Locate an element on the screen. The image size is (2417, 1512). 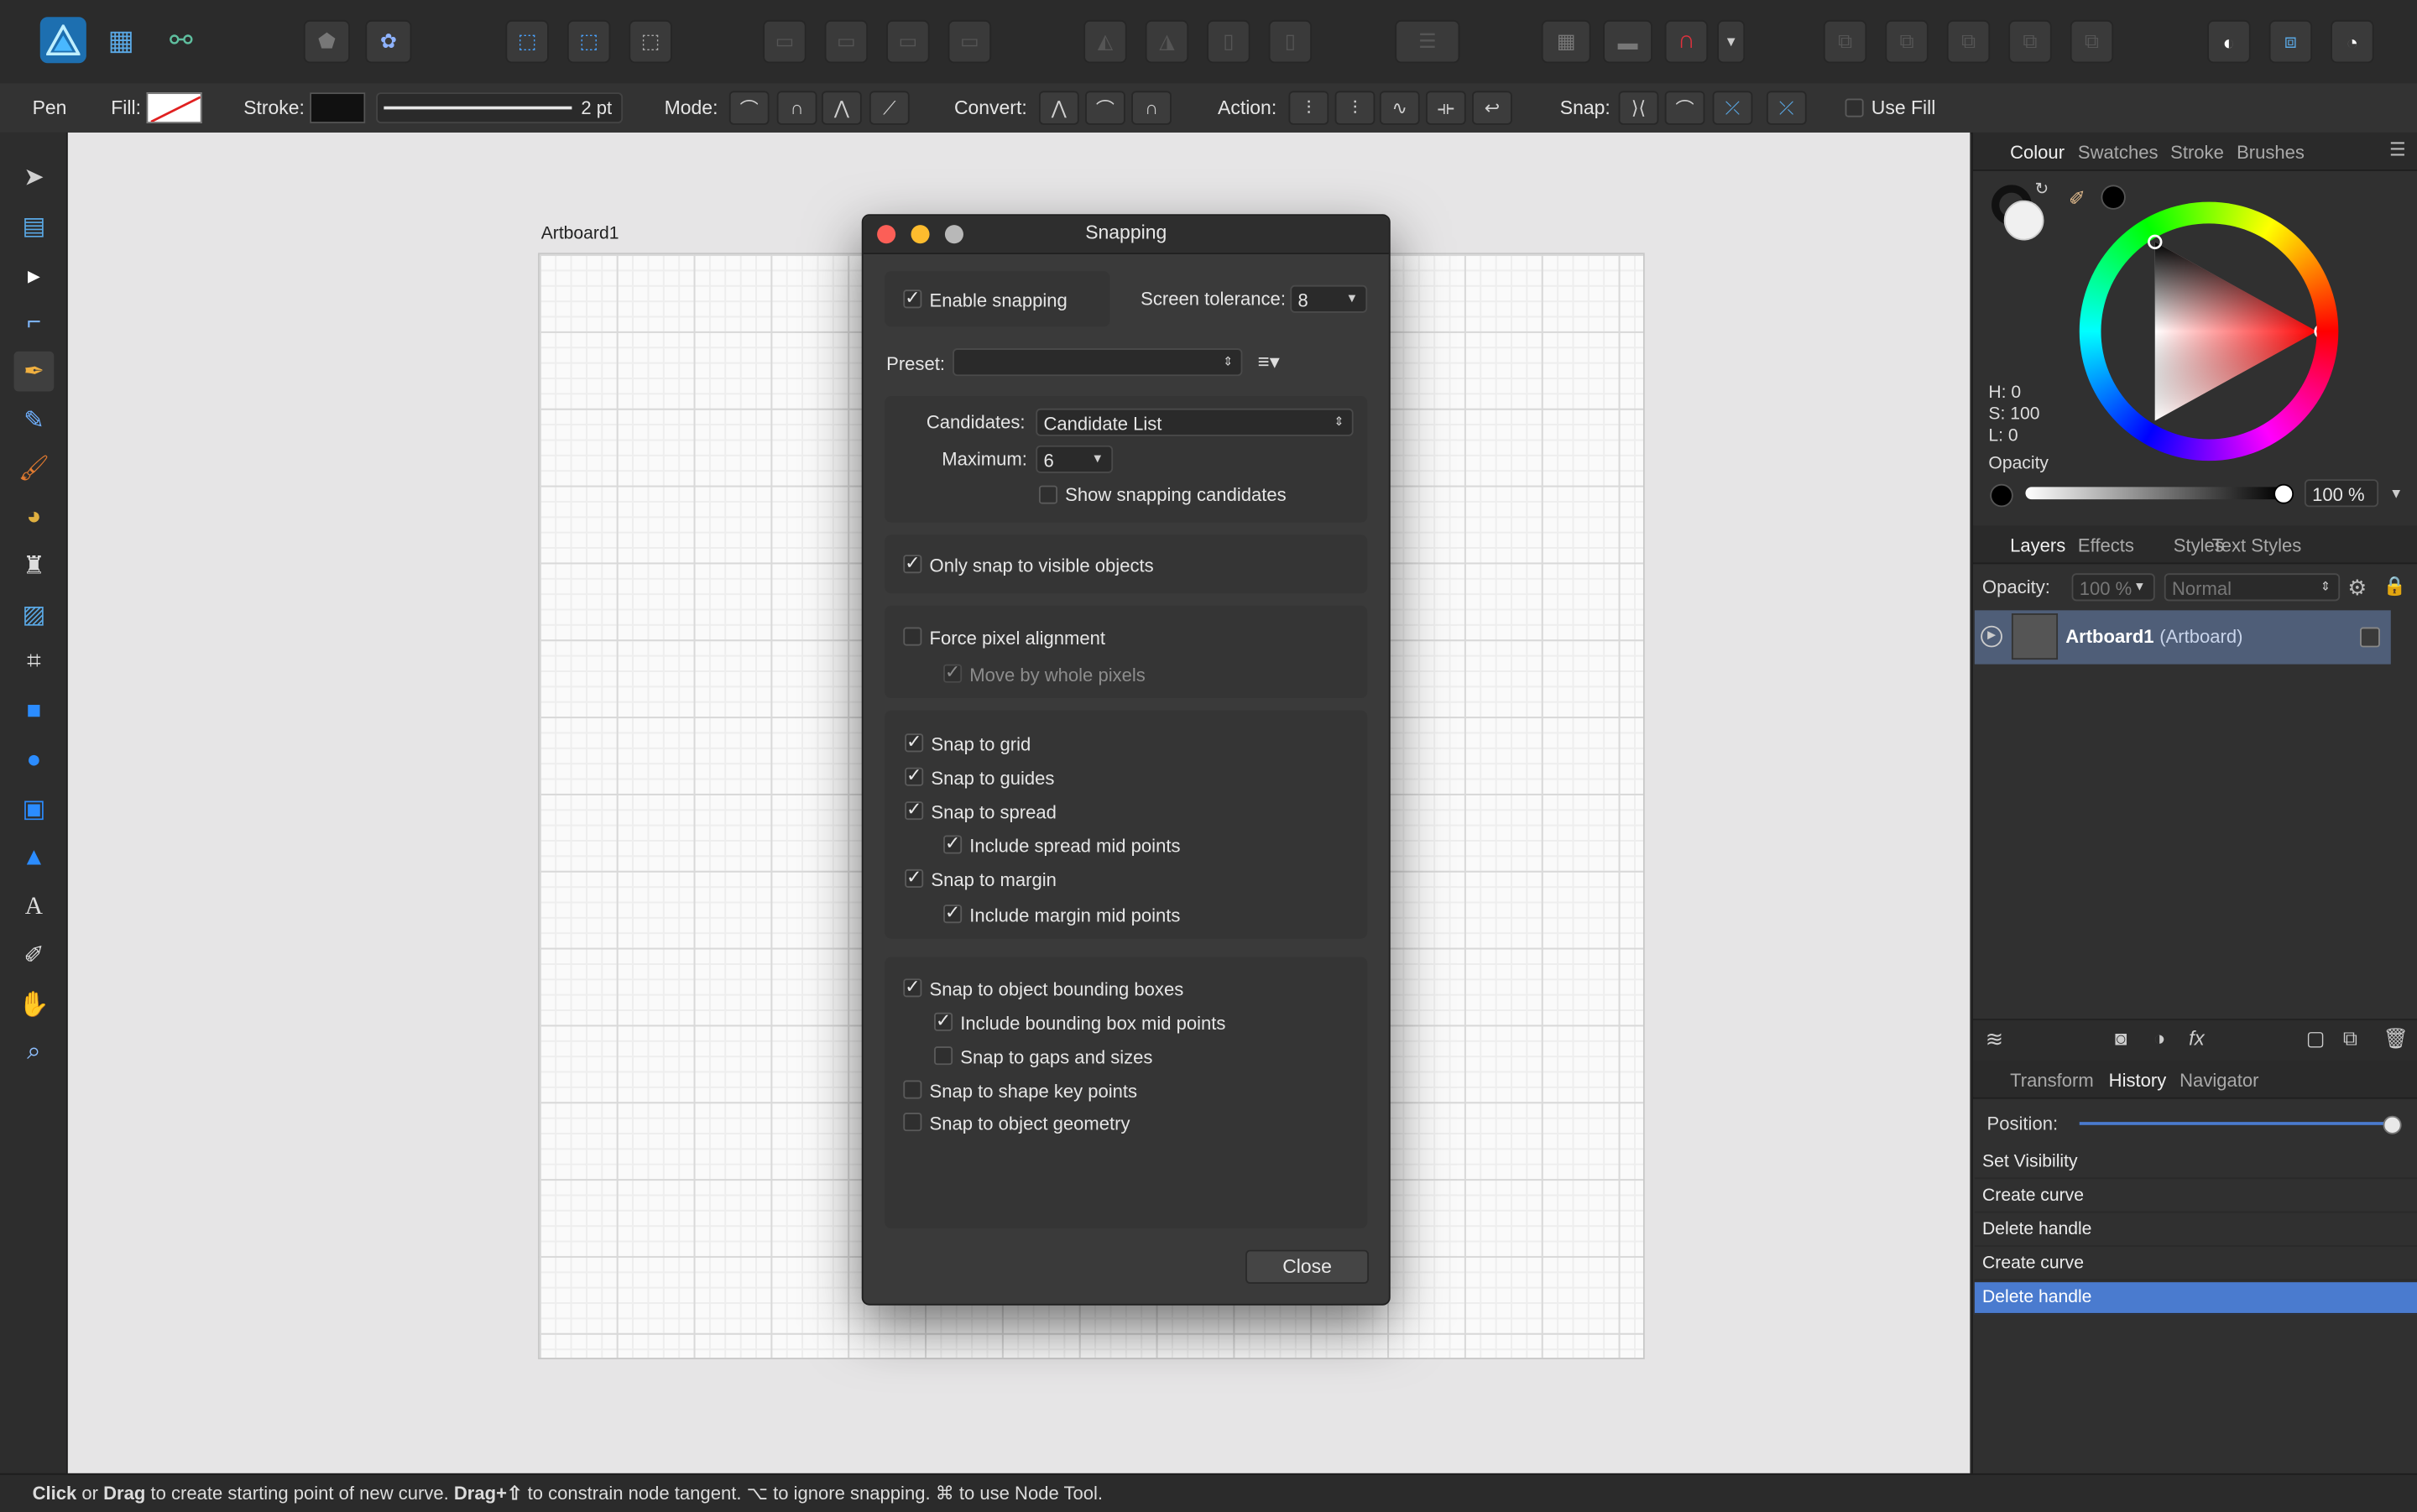
move-whole-pixels-checkbox: ✓ is located at coordinates (953, 673).